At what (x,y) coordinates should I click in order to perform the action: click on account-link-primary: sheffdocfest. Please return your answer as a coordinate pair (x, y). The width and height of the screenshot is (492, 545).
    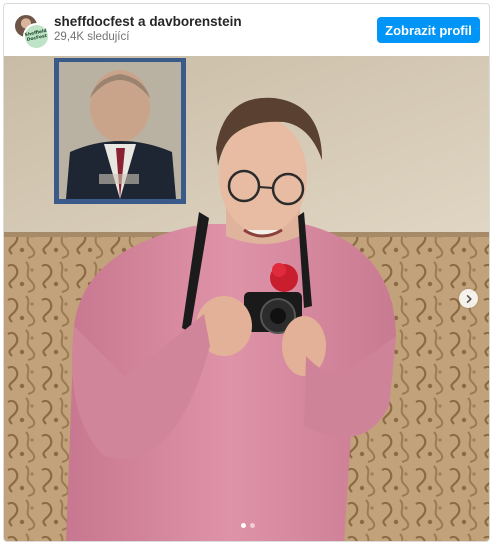
    Looking at the image, I should click on (94, 21).